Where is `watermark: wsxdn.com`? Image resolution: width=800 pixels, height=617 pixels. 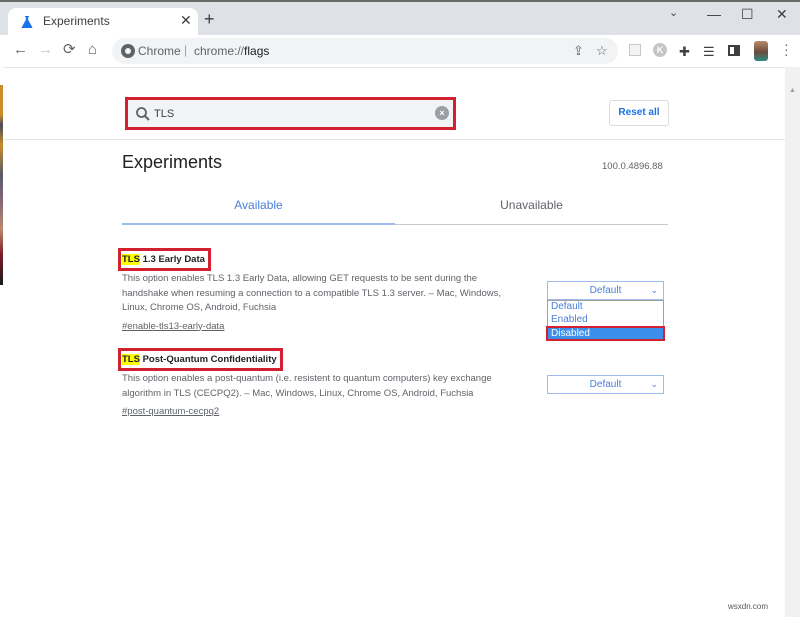 watermark: wsxdn.com is located at coordinates (748, 606).